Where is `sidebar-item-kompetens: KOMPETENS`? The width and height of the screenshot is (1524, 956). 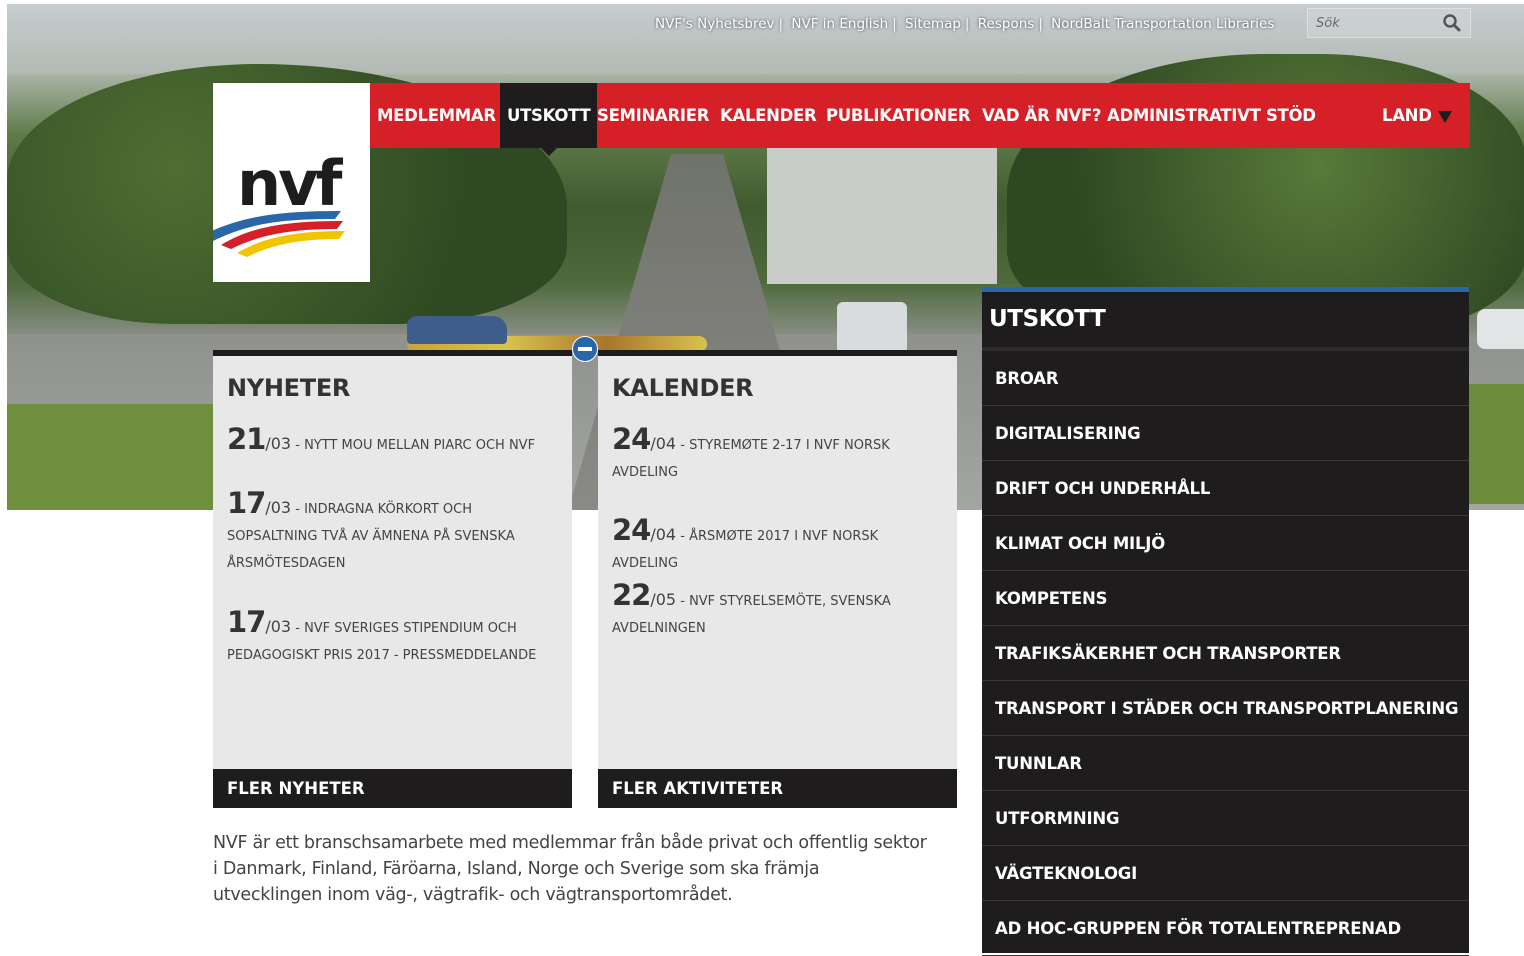
sidebar-item-kompetens: KOMPETENS is located at coordinates (1225, 598).